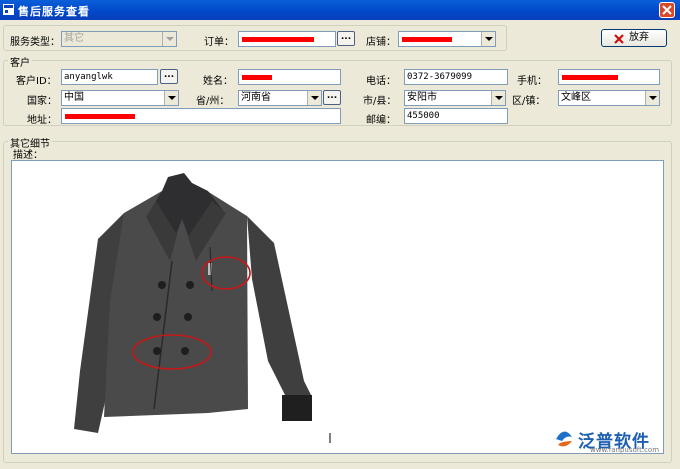 This screenshot has height=469, width=680. I want to click on province-select: 河南省, so click(280, 98).